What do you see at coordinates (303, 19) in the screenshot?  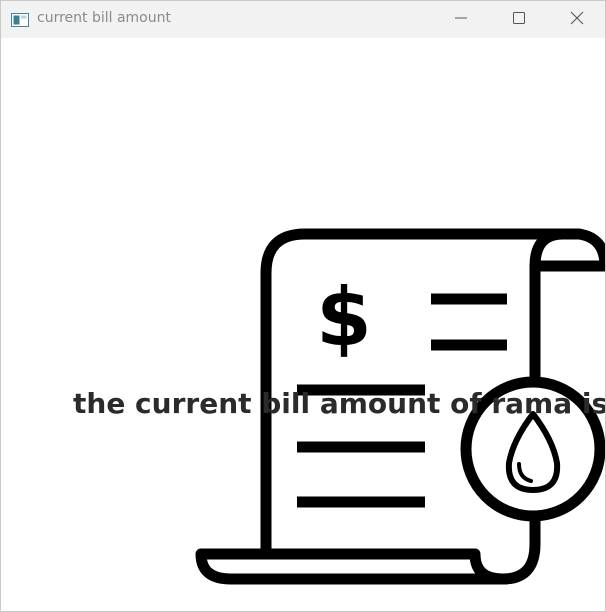 I see `title-bar: current bill amount` at bounding box center [303, 19].